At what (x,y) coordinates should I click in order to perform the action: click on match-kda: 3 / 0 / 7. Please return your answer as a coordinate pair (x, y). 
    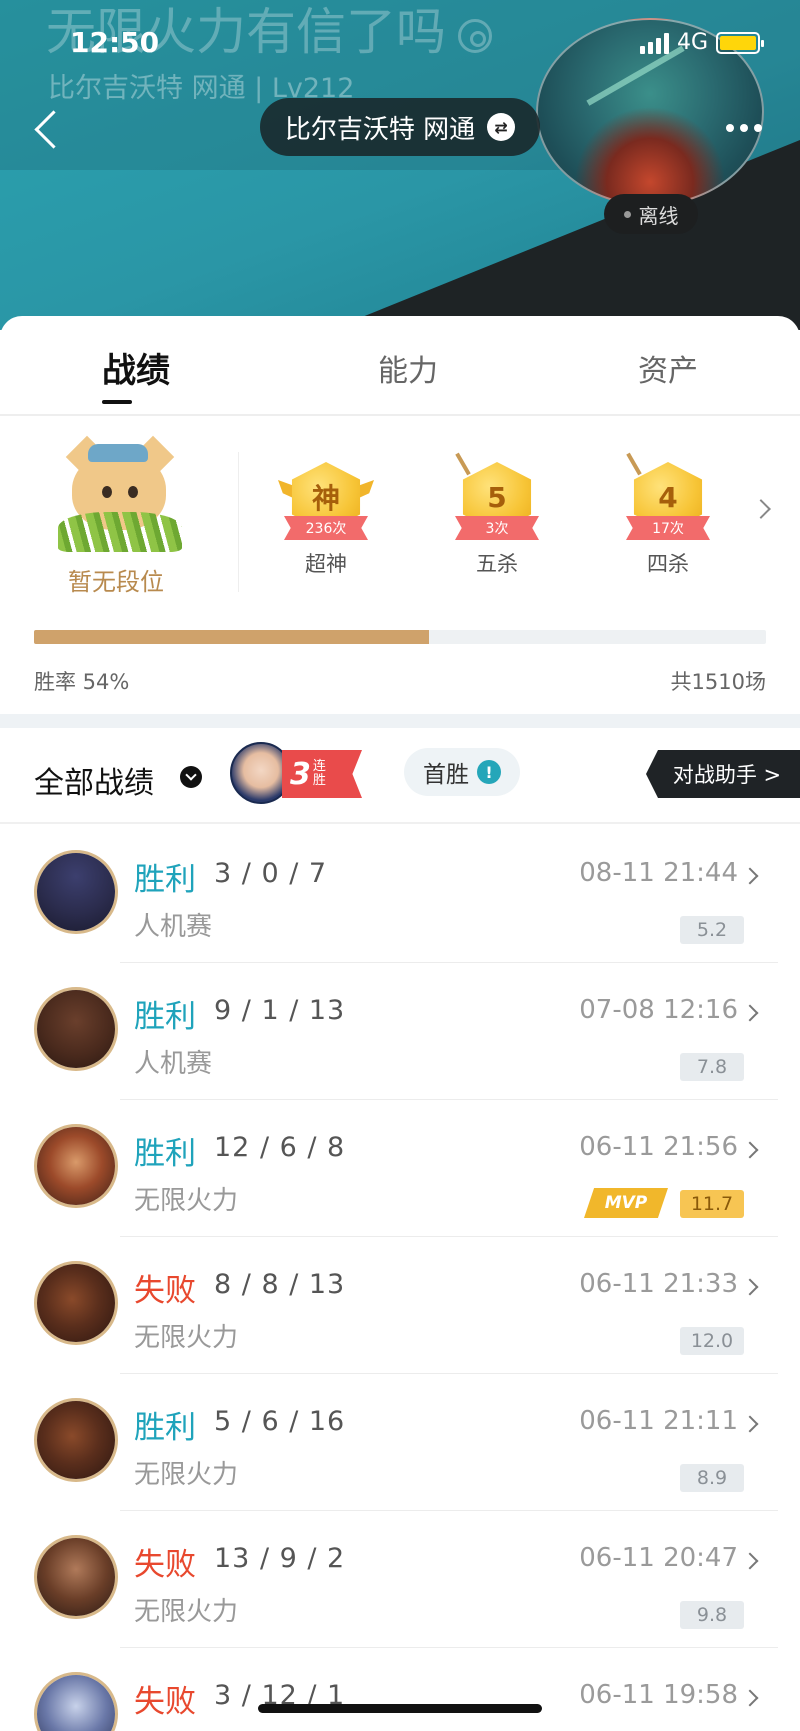
    Looking at the image, I should click on (271, 873).